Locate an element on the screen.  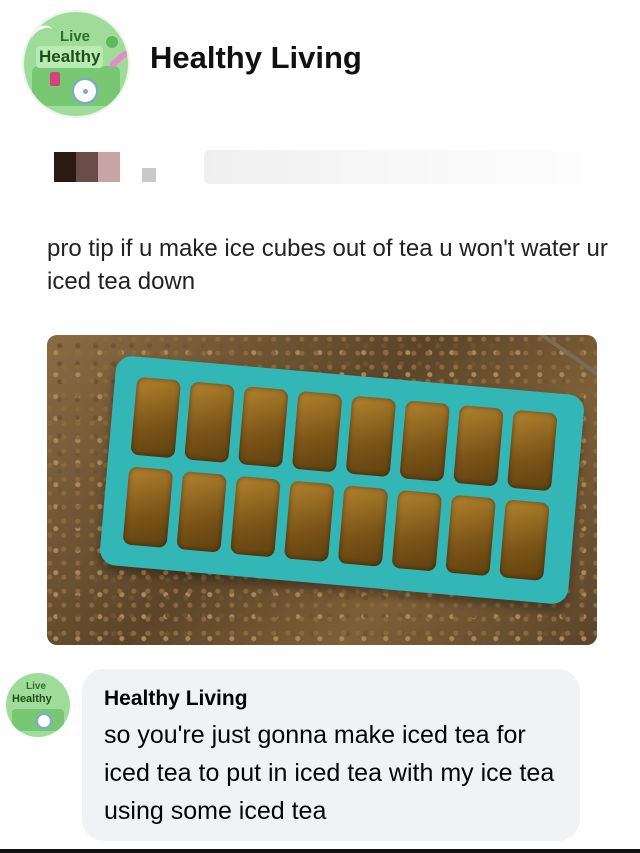
cord-graphic is located at coordinates (560, 356).